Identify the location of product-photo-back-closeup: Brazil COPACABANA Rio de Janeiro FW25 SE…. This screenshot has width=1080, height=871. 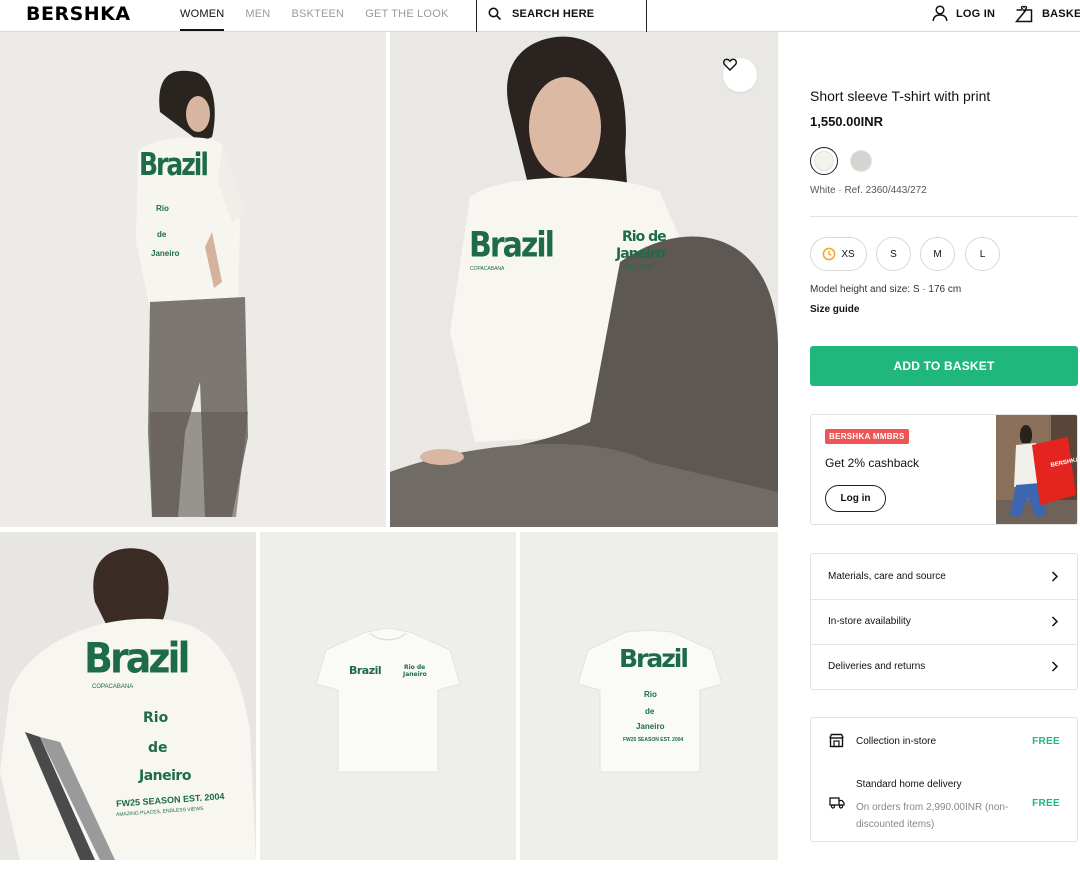
(128, 696).